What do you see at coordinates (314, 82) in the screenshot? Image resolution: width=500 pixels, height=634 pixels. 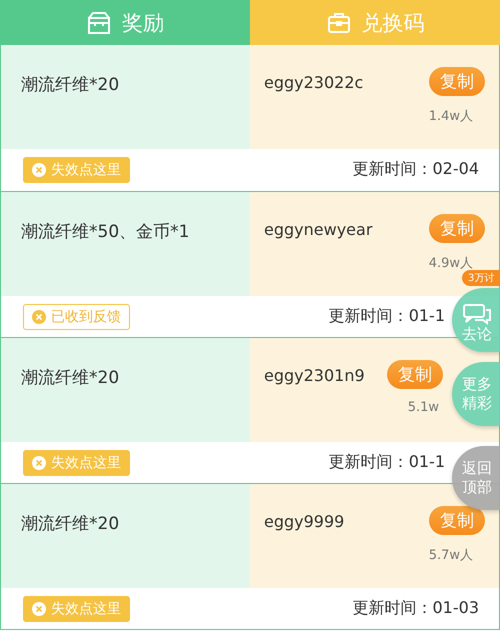 I see `redeem-code: eggy23022c` at bounding box center [314, 82].